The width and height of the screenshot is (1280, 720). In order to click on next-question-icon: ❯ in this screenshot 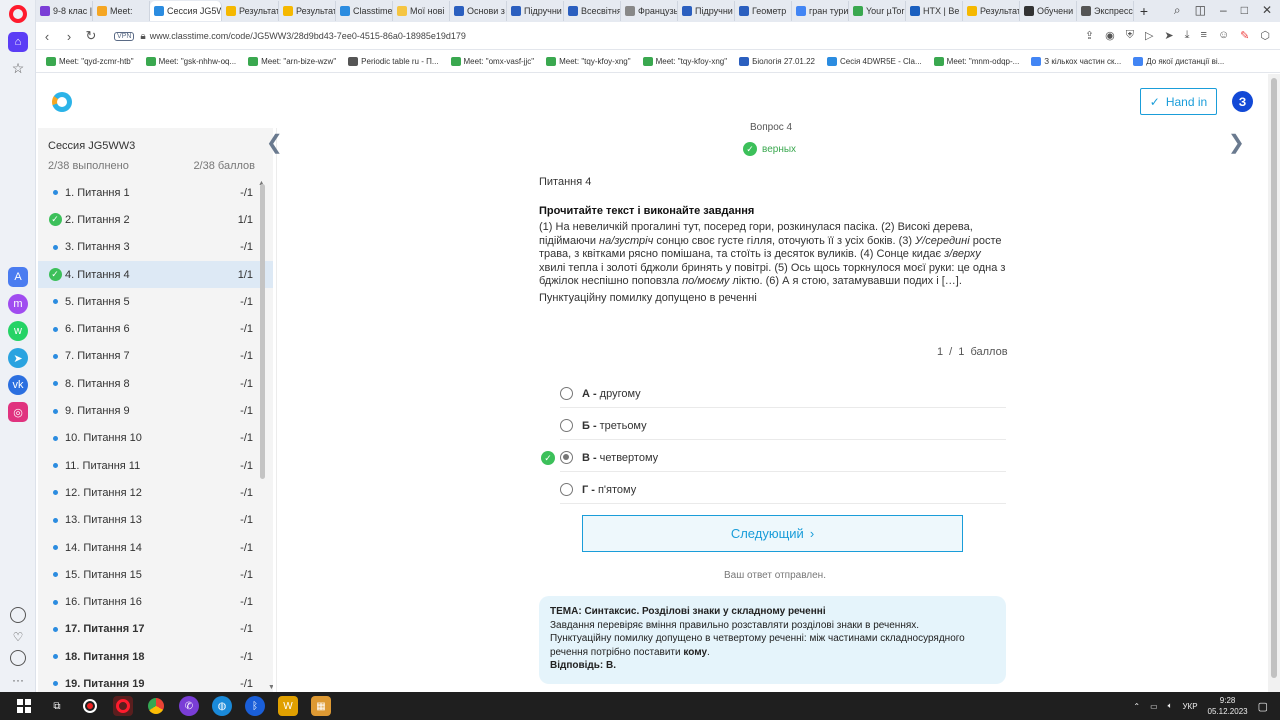, I will do `click(1236, 142)`.